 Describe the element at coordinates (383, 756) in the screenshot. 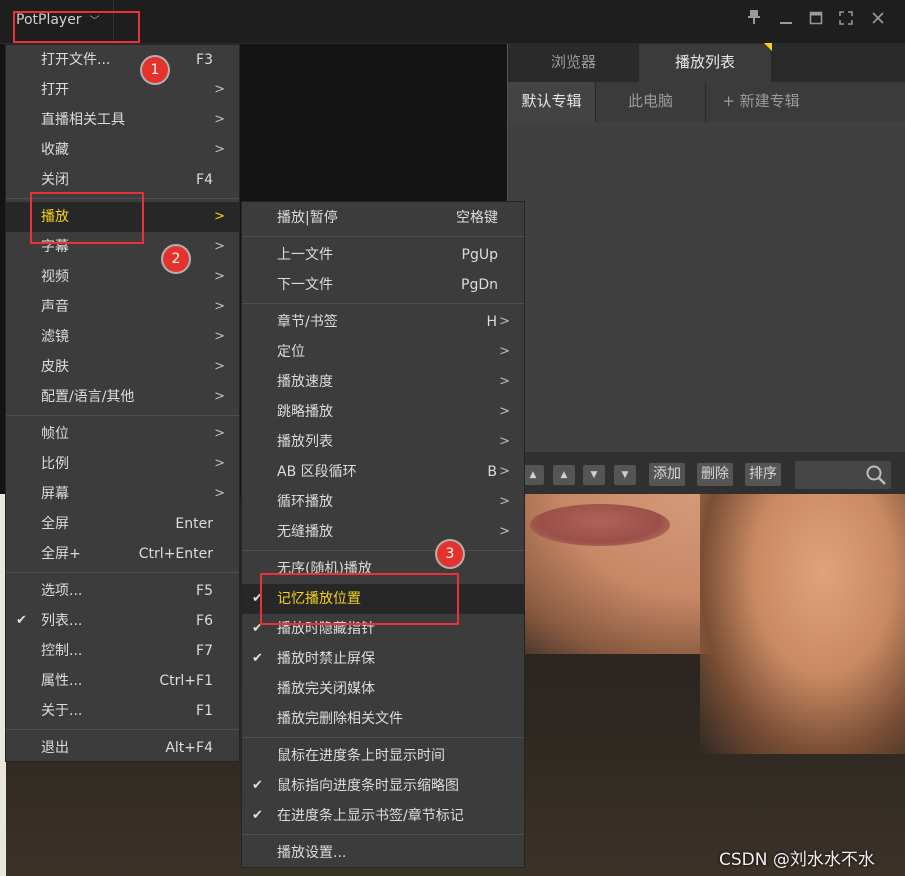

I see `menu-item-show-time-on-seekbar: 鼠标在进度条上时显示时间` at that location.